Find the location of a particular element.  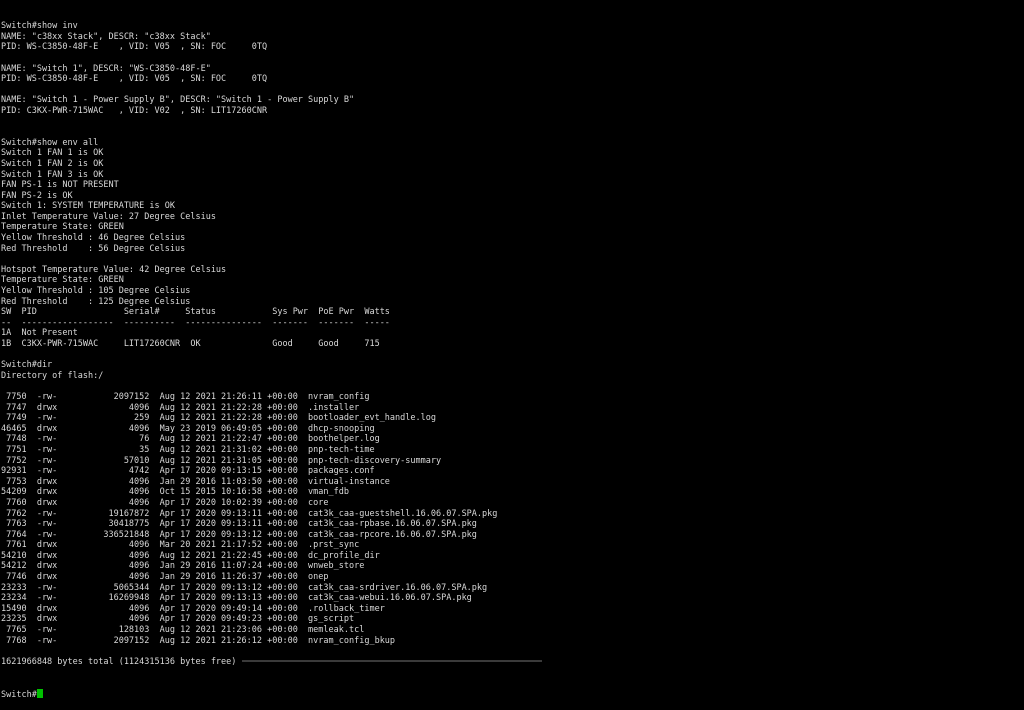

terminal-line: Switch 1: SYSTEM TEMPERATURE is OK is located at coordinates (88, 206).